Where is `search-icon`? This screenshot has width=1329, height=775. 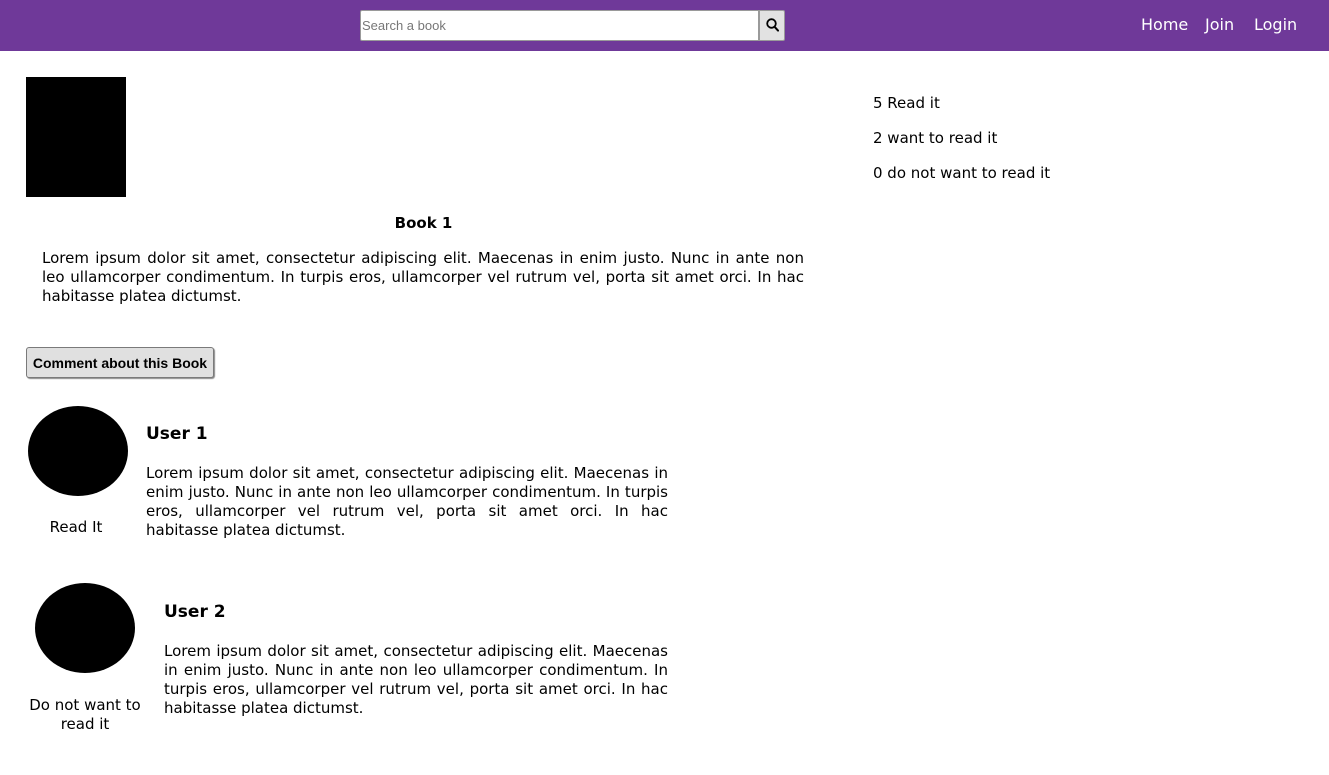
search-icon is located at coordinates (772, 25).